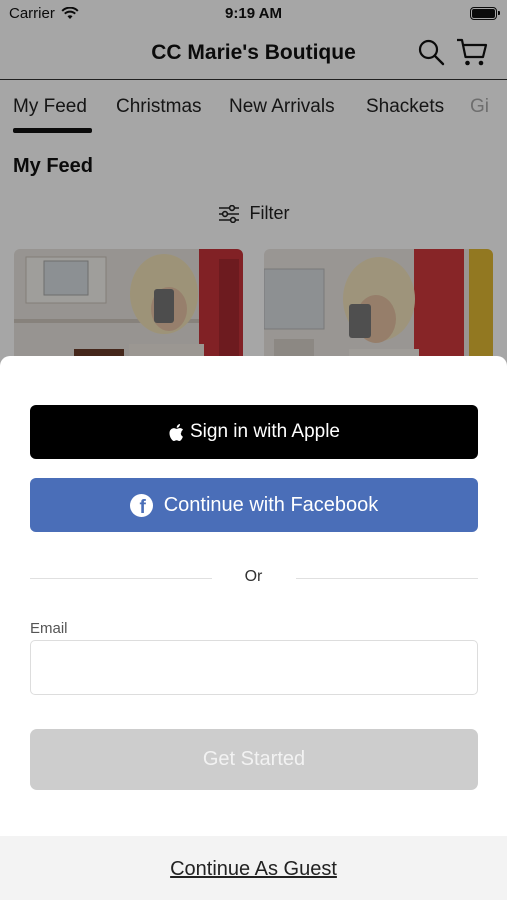 The height and width of the screenshot is (900, 507). Describe the element at coordinates (271, 504) in the screenshot. I see `facebook-button-label: Continue with Facebook` at that location.